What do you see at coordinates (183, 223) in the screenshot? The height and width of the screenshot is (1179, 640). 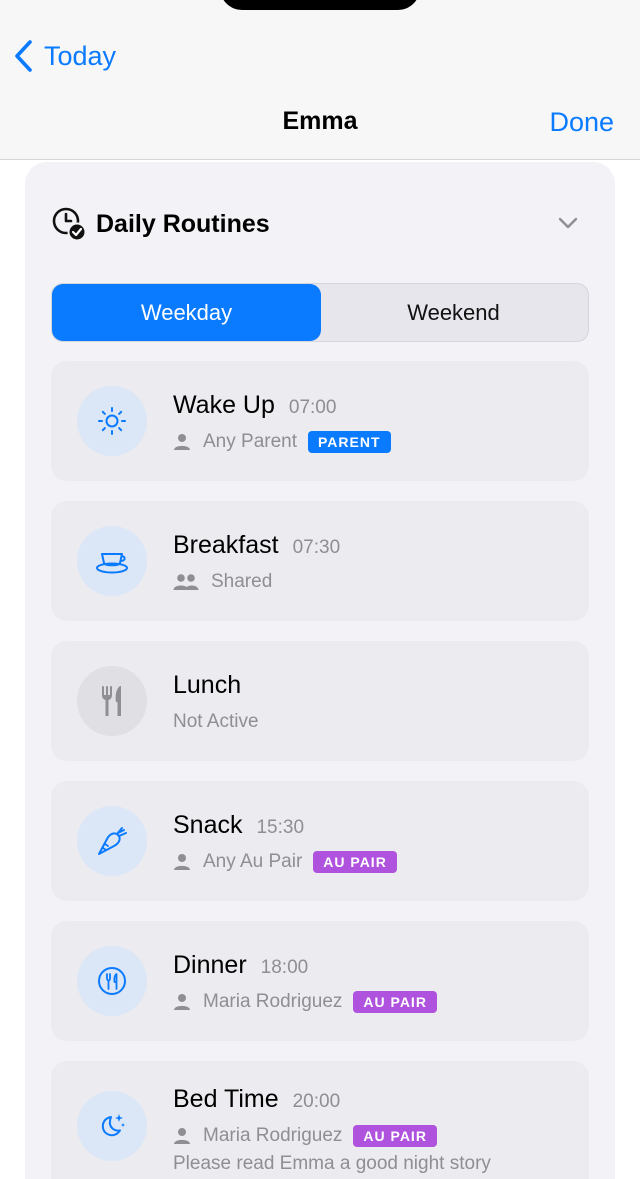 I see `section-title: Daily Routines` at bounding box center [183, 223].